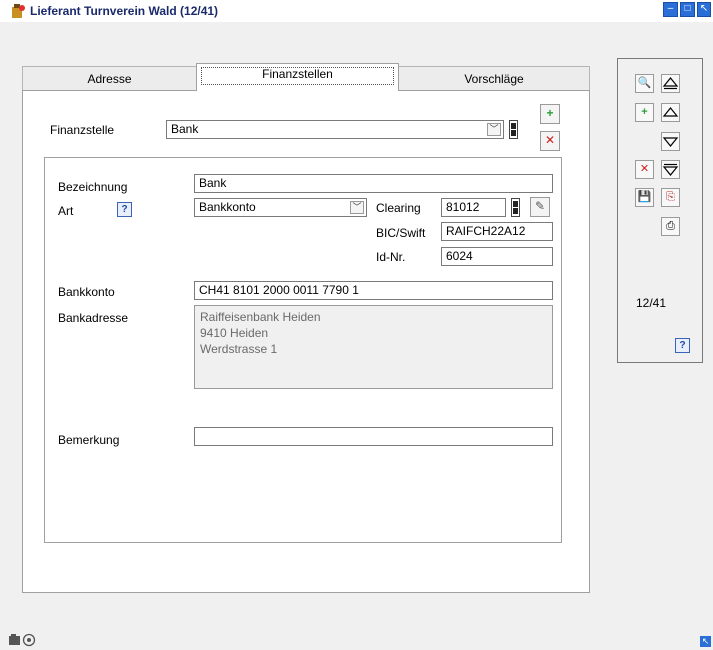 This screenshot has height=650, width=713. What do you see at coordinates (124, 11) in the screenshot?
I see `window-title: Lieferant Turnverein Wald (12/41)` at bounding box center [124, 11].